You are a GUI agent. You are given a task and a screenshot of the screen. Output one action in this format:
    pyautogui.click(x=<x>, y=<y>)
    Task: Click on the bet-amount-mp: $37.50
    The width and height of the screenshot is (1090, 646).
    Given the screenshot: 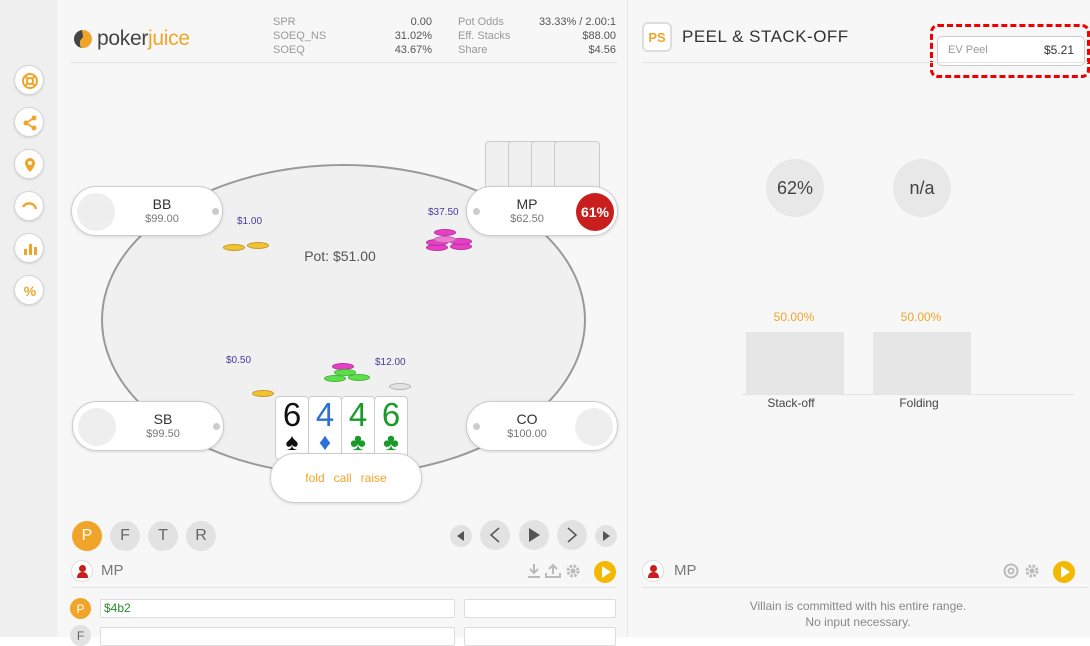 What is the action you would take?
    pyautogui.click(x=443, y=212)
    